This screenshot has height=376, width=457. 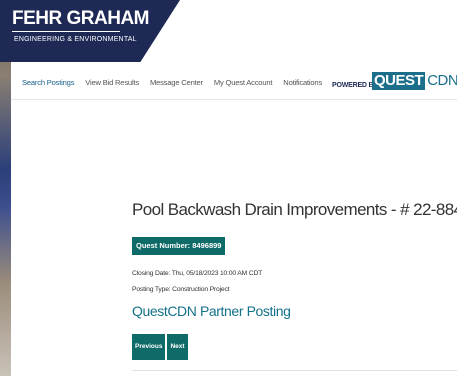 I want to click on nav-my-quest-account: My Quest Account, so click(x=243, y=82).